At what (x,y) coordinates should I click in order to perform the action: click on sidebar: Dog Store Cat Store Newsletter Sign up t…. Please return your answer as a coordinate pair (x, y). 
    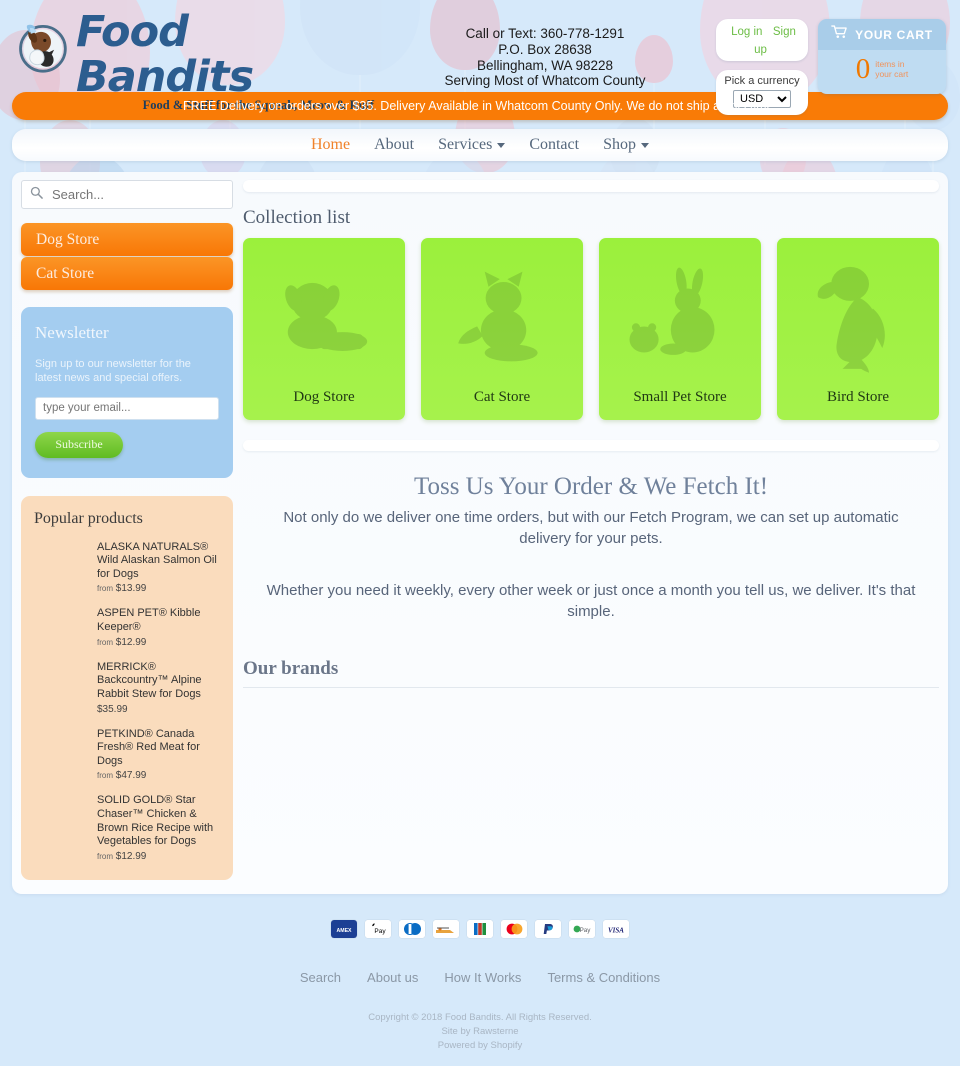
    Looking at the image, I should click on (127, 530).